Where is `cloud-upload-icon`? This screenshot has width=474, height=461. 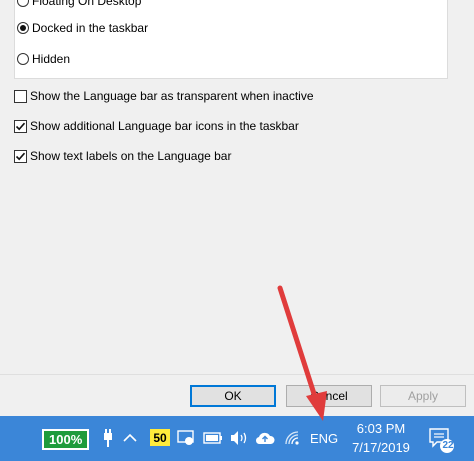
cloud-upload-icon is located at coordinates (265, 438).